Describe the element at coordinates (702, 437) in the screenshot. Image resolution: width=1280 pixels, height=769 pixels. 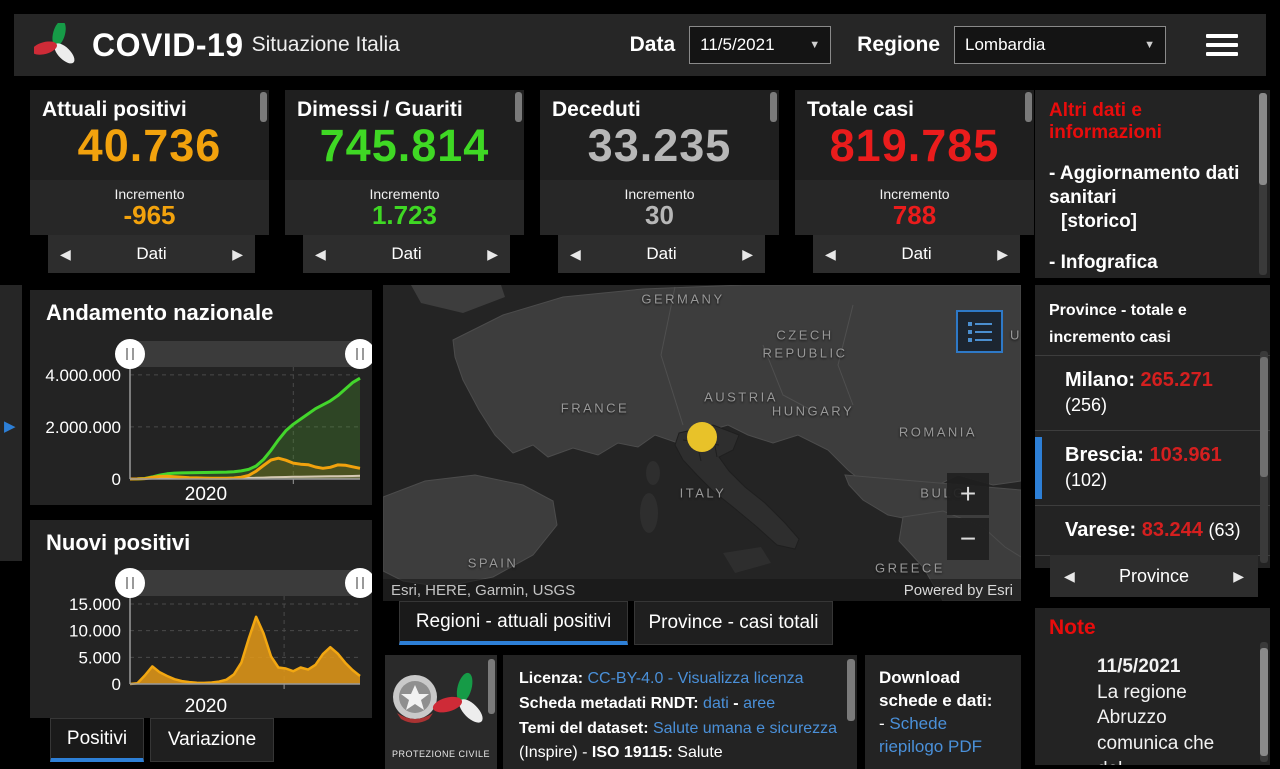
I see `region-marker` at that location.